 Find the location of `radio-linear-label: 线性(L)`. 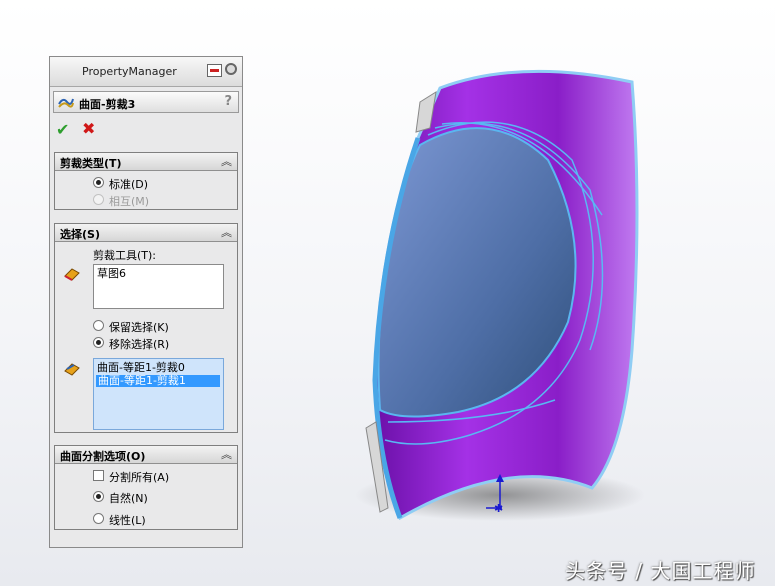

radio-linear-label: 线性(L) is located at coordinates (127, 520).